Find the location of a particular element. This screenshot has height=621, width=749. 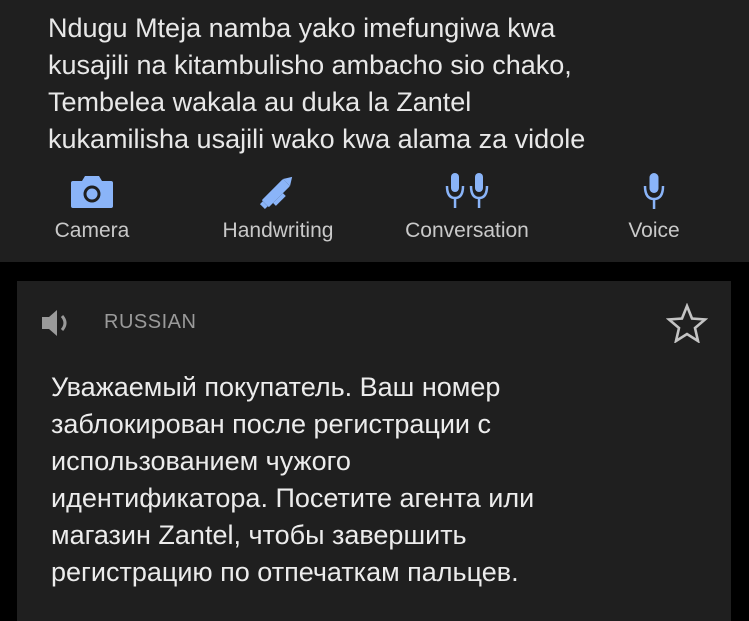

conversation-button: Conversation is located at coordinates (467, 207).